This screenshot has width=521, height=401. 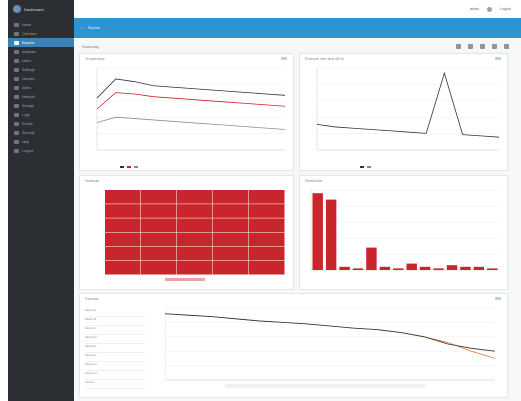 What do you see at coordinates (26, 87) in the screenshot?
I see `sidebar-item-label: Alerts` at bounding box center [26, 87].